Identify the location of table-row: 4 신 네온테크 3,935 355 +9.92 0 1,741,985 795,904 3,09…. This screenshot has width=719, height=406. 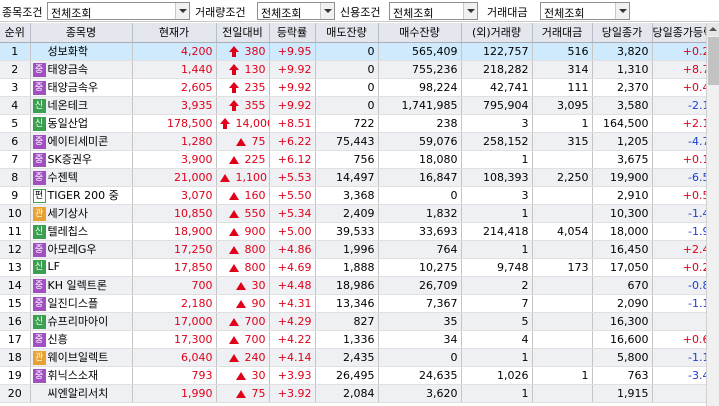
(359, 105).